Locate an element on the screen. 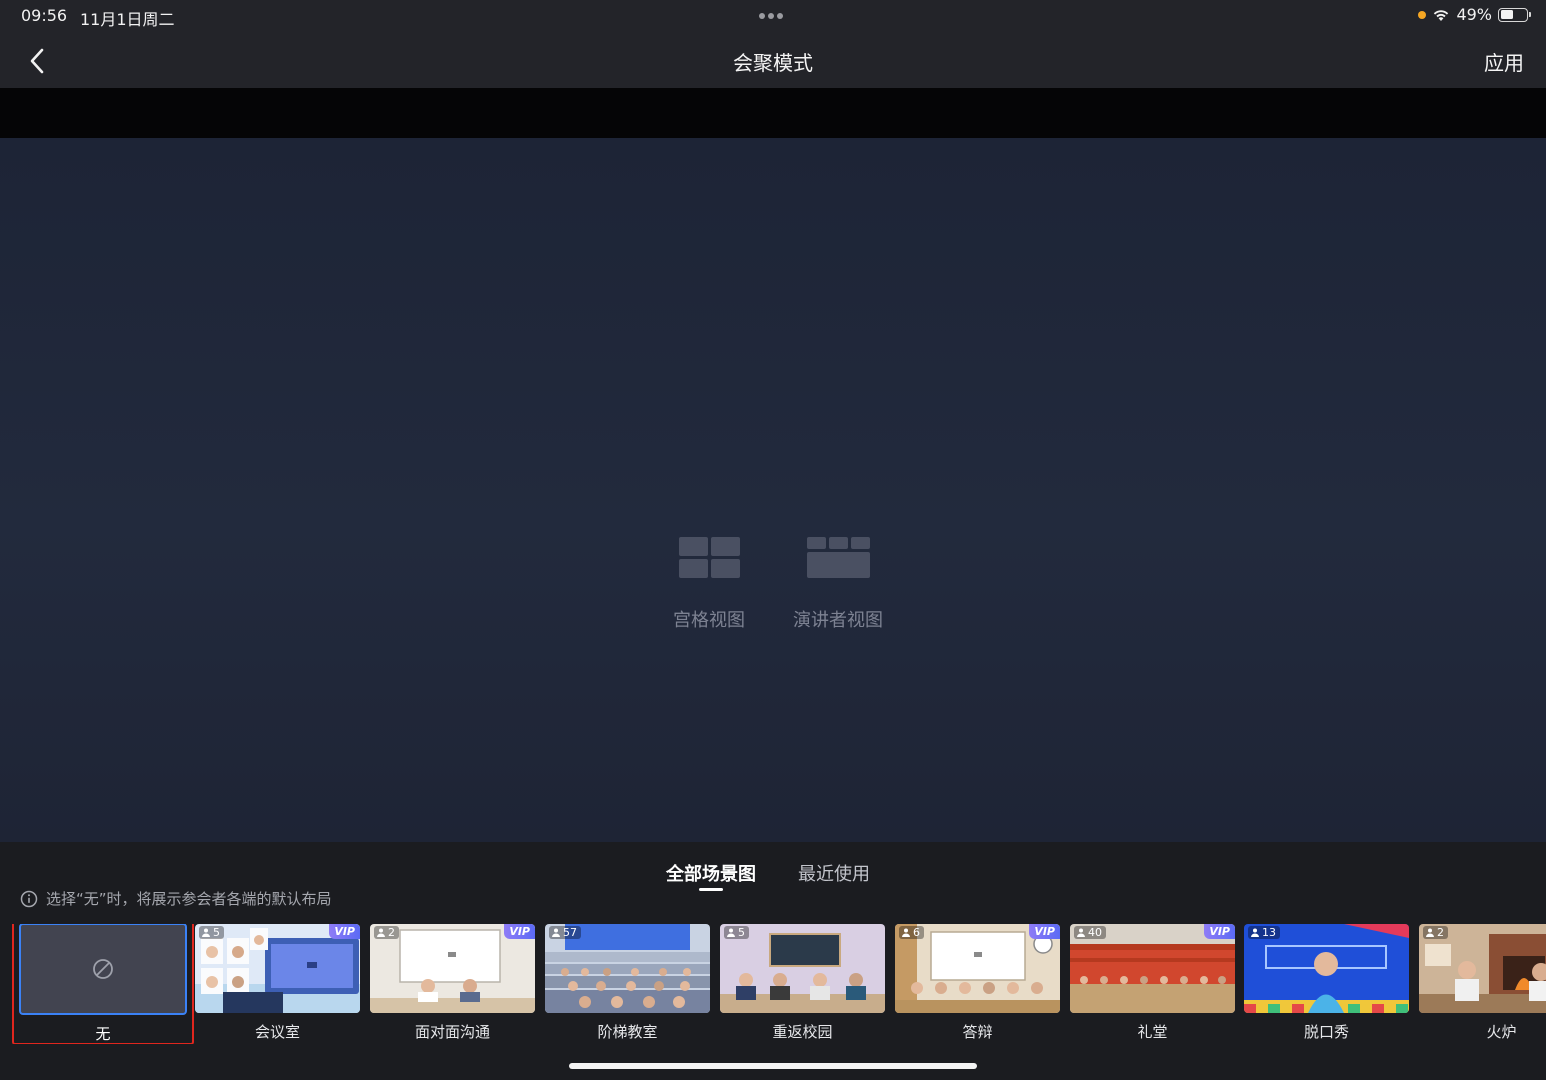 The image size is (1546, 1080). status-date: 11月1日周二 is located at coordinates (127, 19).